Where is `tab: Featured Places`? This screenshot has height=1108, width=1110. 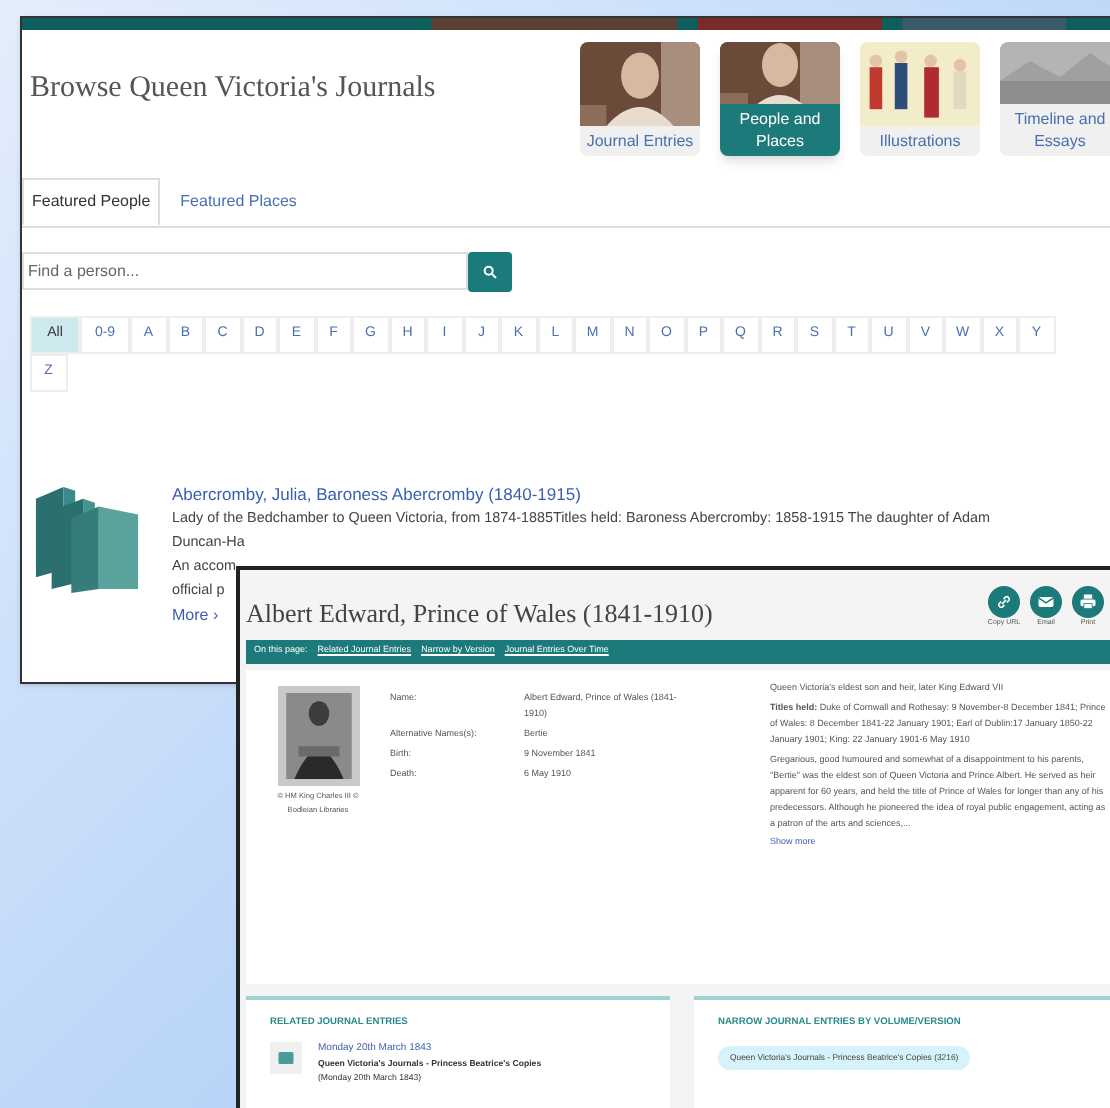
tab: Featured Places is located at coordinates (238, 202).